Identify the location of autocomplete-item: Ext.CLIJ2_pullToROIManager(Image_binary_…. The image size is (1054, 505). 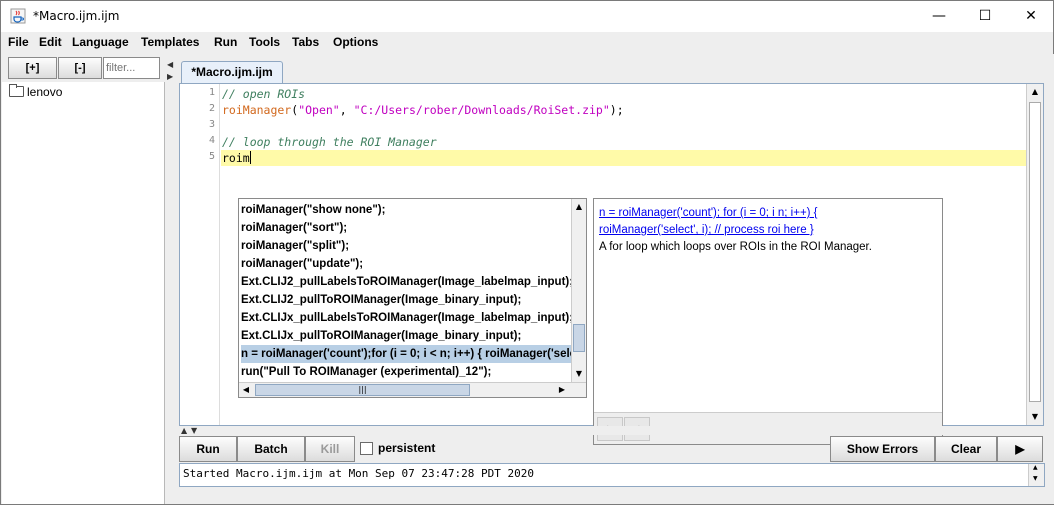
(406, 300).